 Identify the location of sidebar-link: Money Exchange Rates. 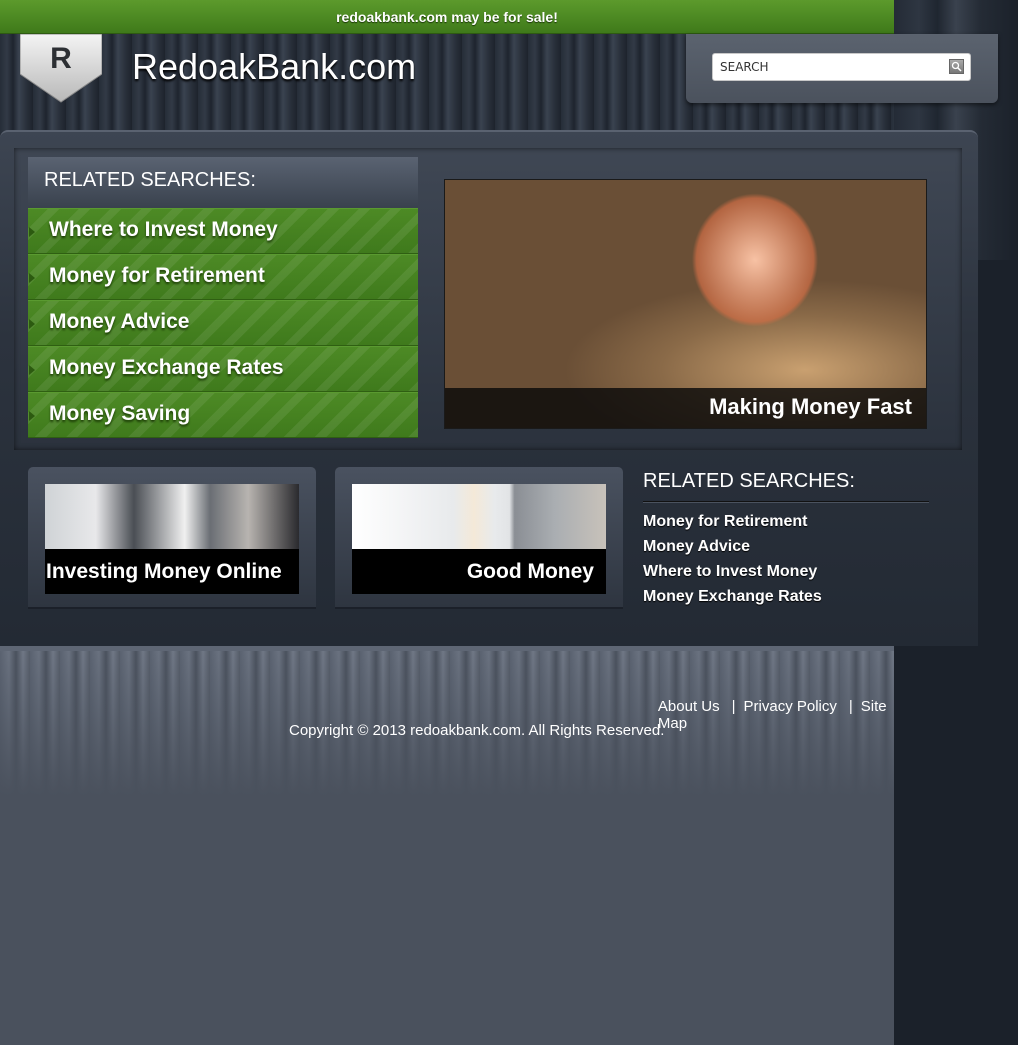
(732, 596).